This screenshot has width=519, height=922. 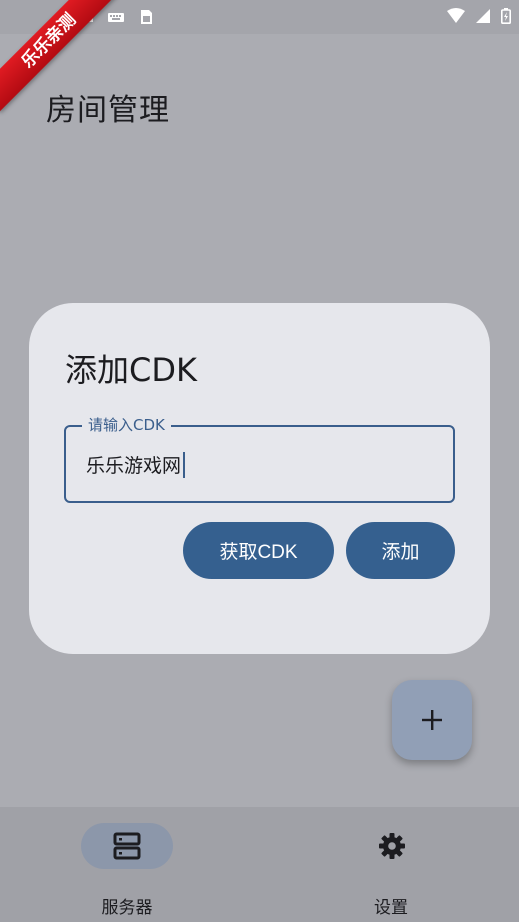 I want to click on gear-icon, so click(x=392, y=846).